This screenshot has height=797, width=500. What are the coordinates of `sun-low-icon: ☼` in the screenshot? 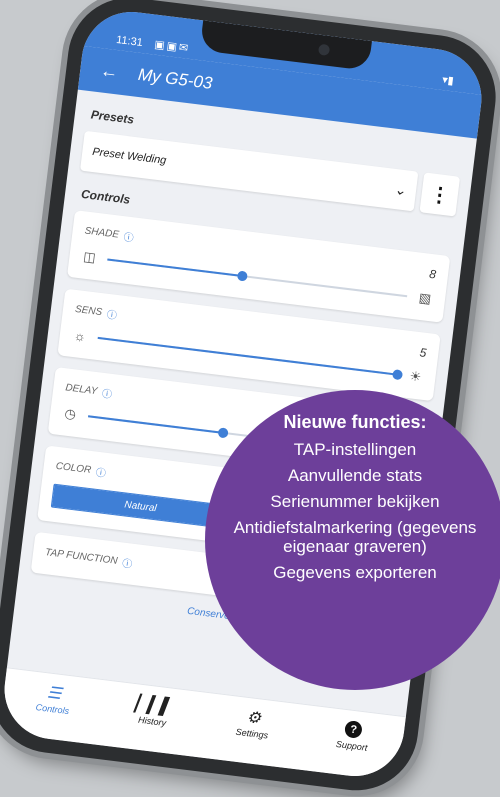 It's located at (80, 335).